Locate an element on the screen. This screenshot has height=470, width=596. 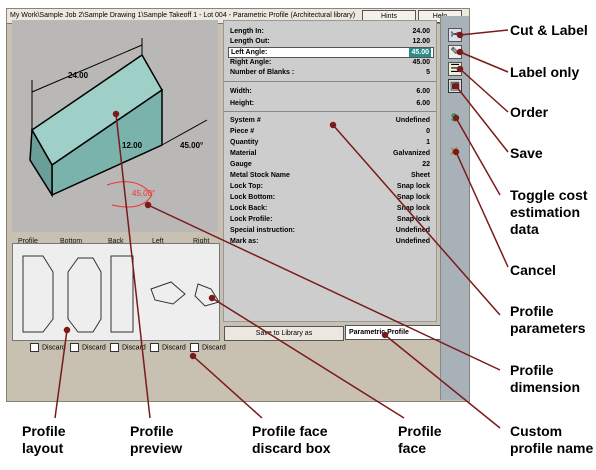
callout-profile-preview: Profile preview is located at coordinates (156, 439).